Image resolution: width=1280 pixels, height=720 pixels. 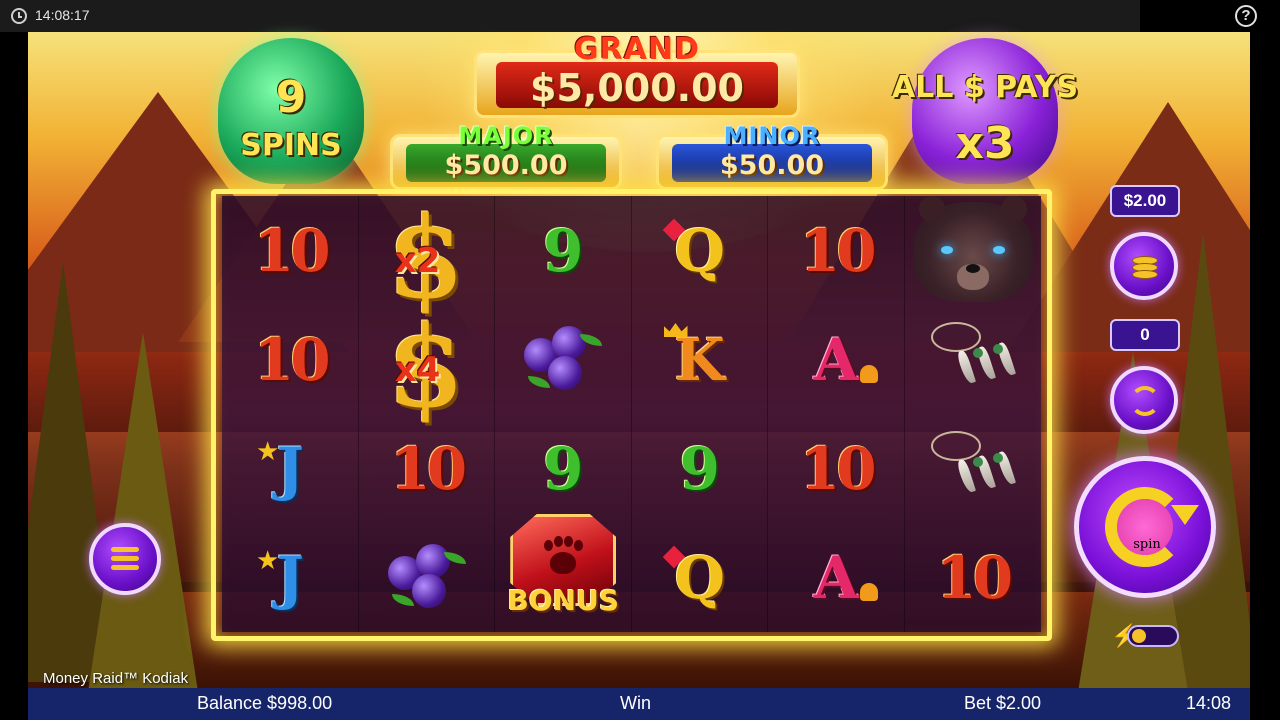 What do you see at coordinates (635, 703) in the screenshot?
I see `win-display: Win` at bounding box center [635, 703].